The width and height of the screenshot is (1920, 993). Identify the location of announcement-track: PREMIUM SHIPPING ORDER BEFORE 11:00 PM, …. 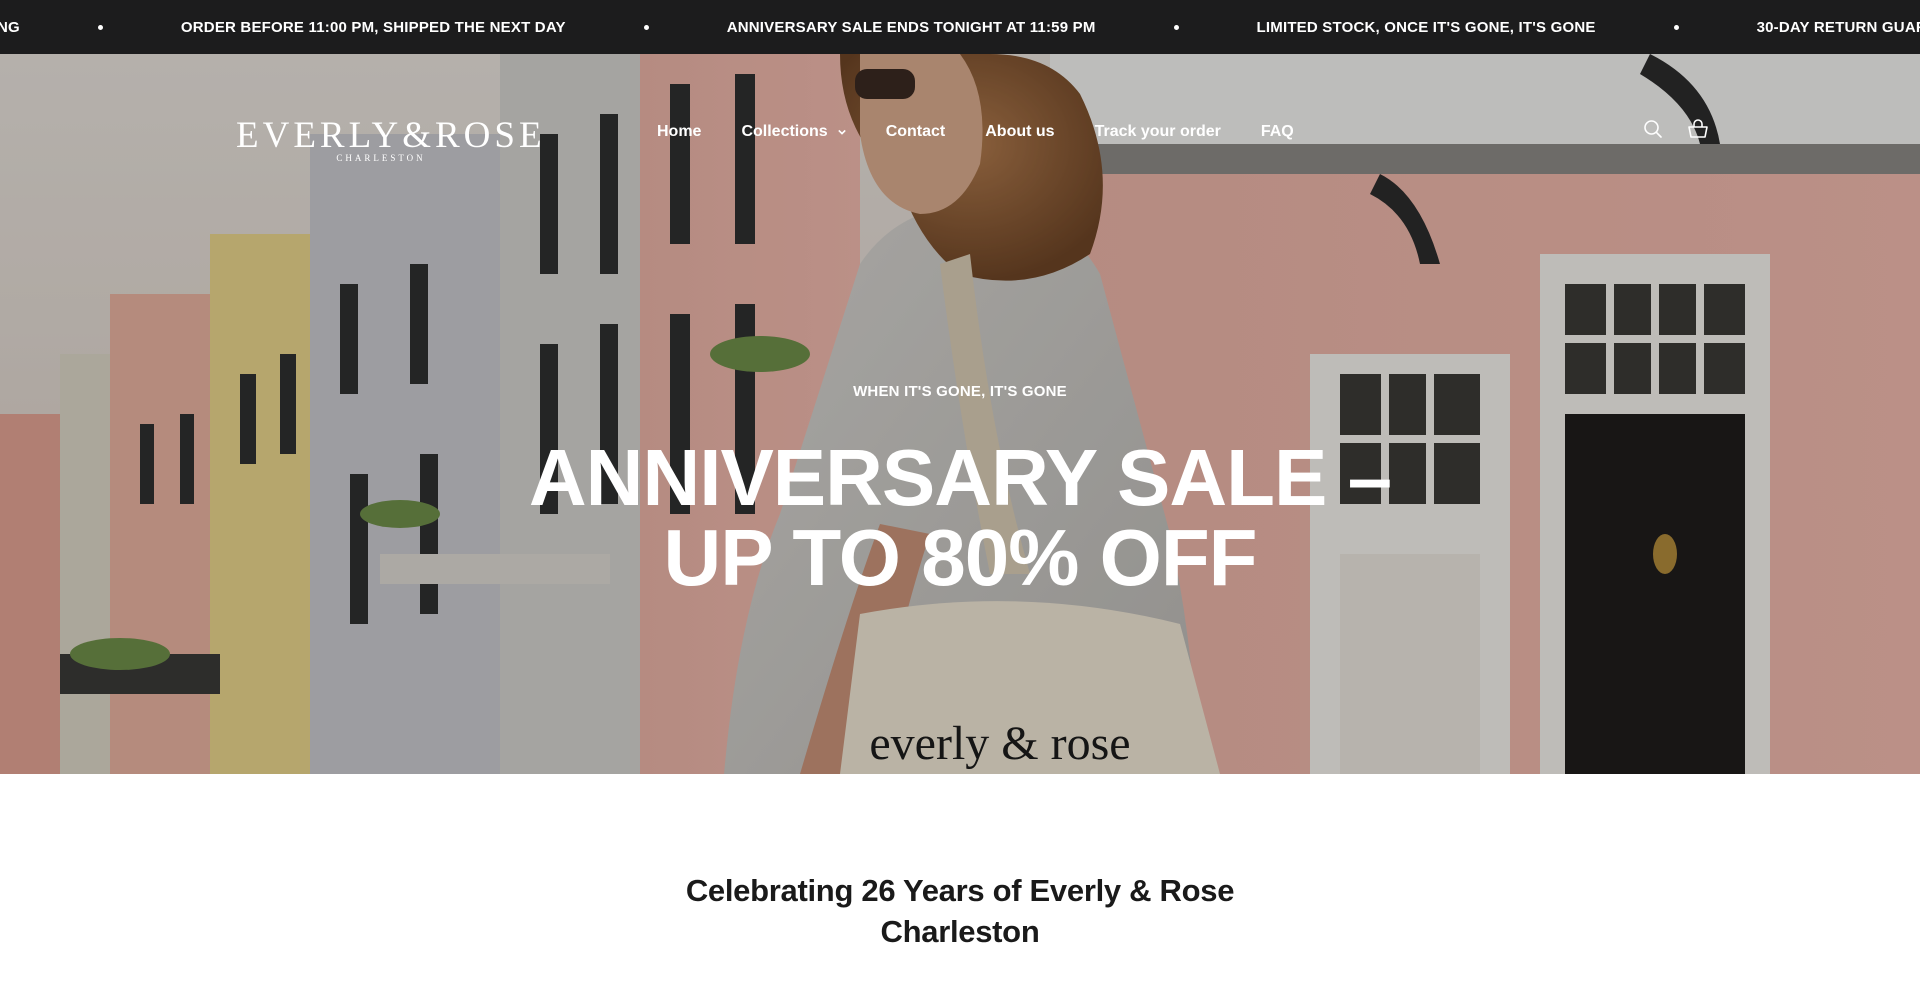
(960, 27).